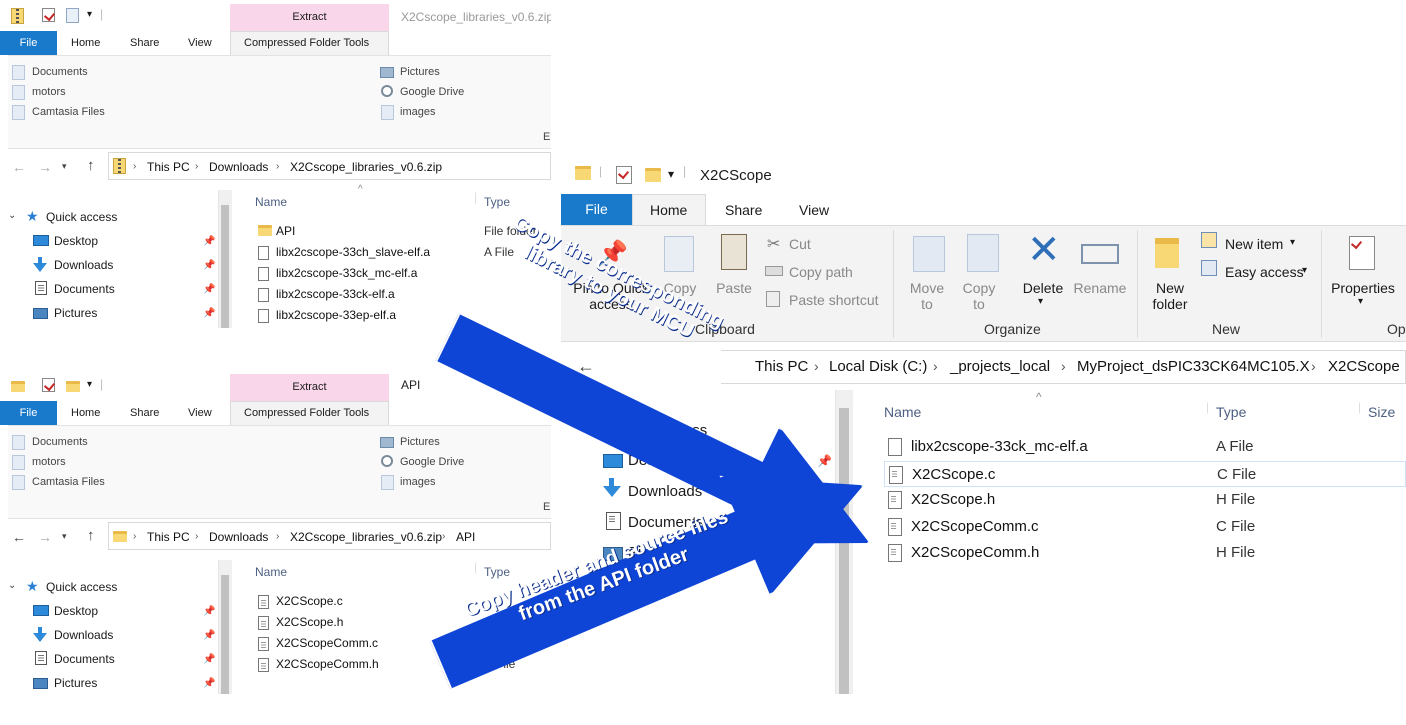 This screenshot has height=725, width=1406. I want to click on file-row: libx2cscope-33ck_mc-elf.a A File, so click(1145, 447).